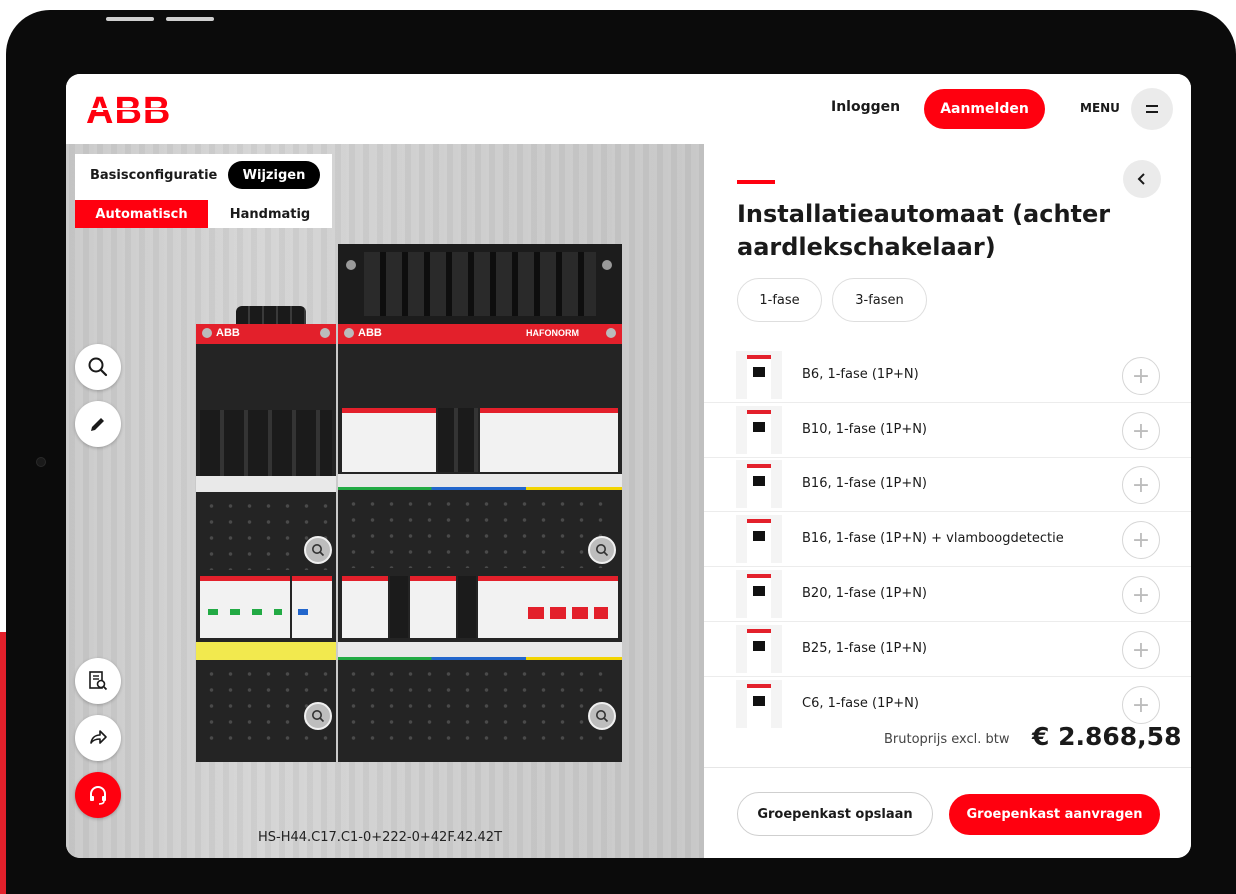 The height and width of the screenshot is (894, 1236). Describe the element at coordinates (154, 175) in the screenshot. I see `base-config-label: Basisconfiguratie` at that location.